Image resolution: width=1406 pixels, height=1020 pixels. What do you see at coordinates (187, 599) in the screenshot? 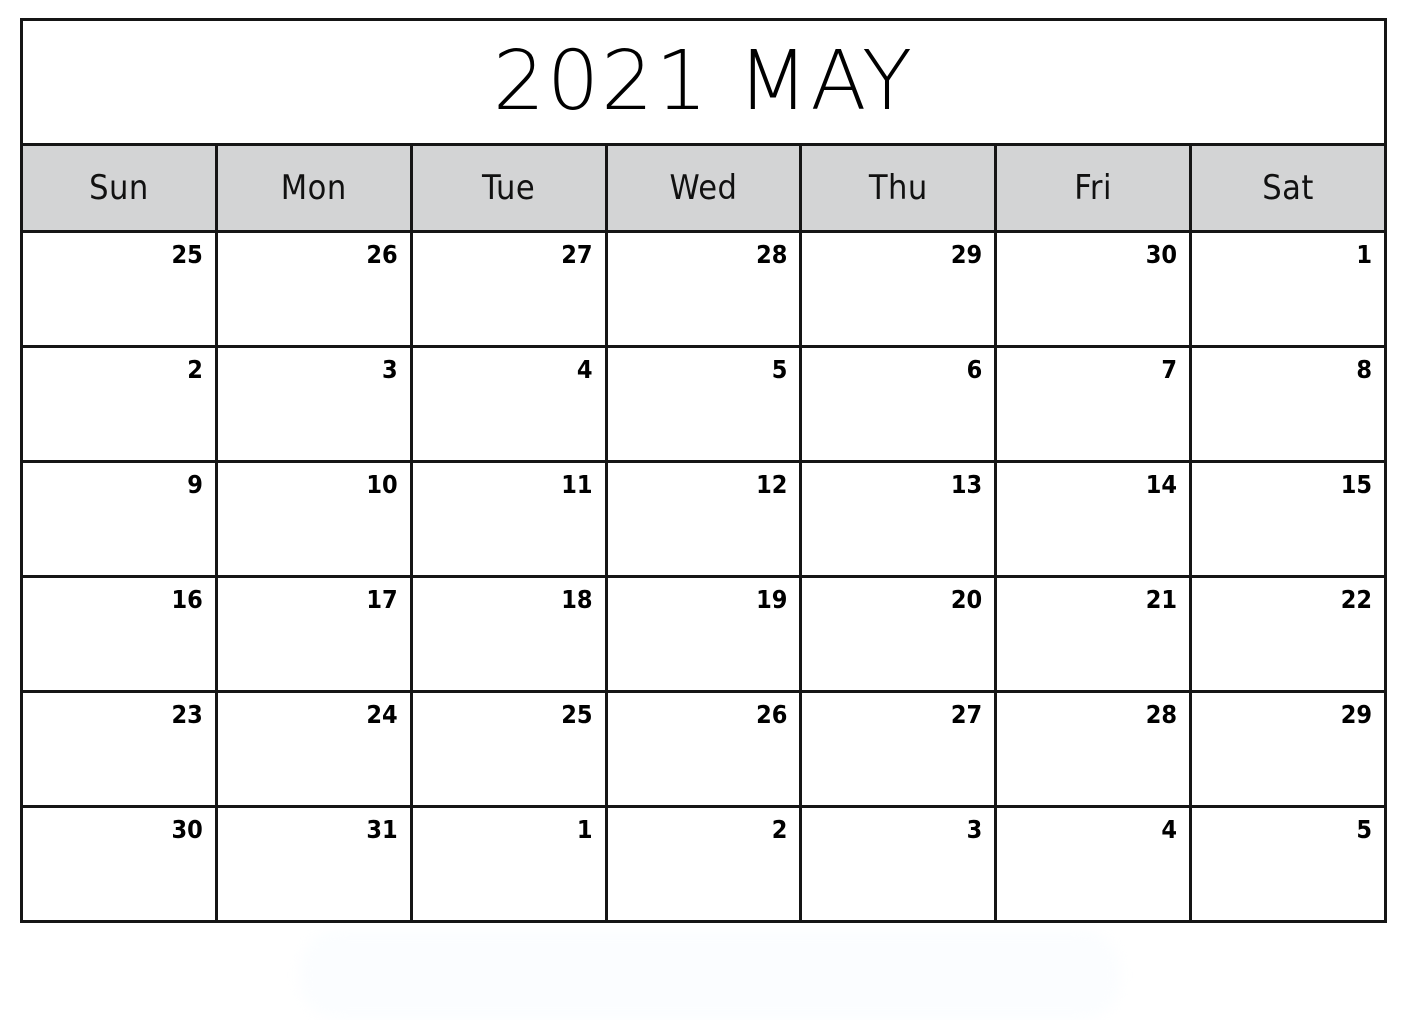
I see `day-number: 16` at bounding box center [187, 599].